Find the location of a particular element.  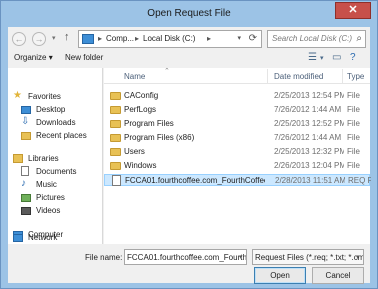

file-name-input: FCCA01.fourthcoffee.com_Fourth is located at coordinates (185, 257).